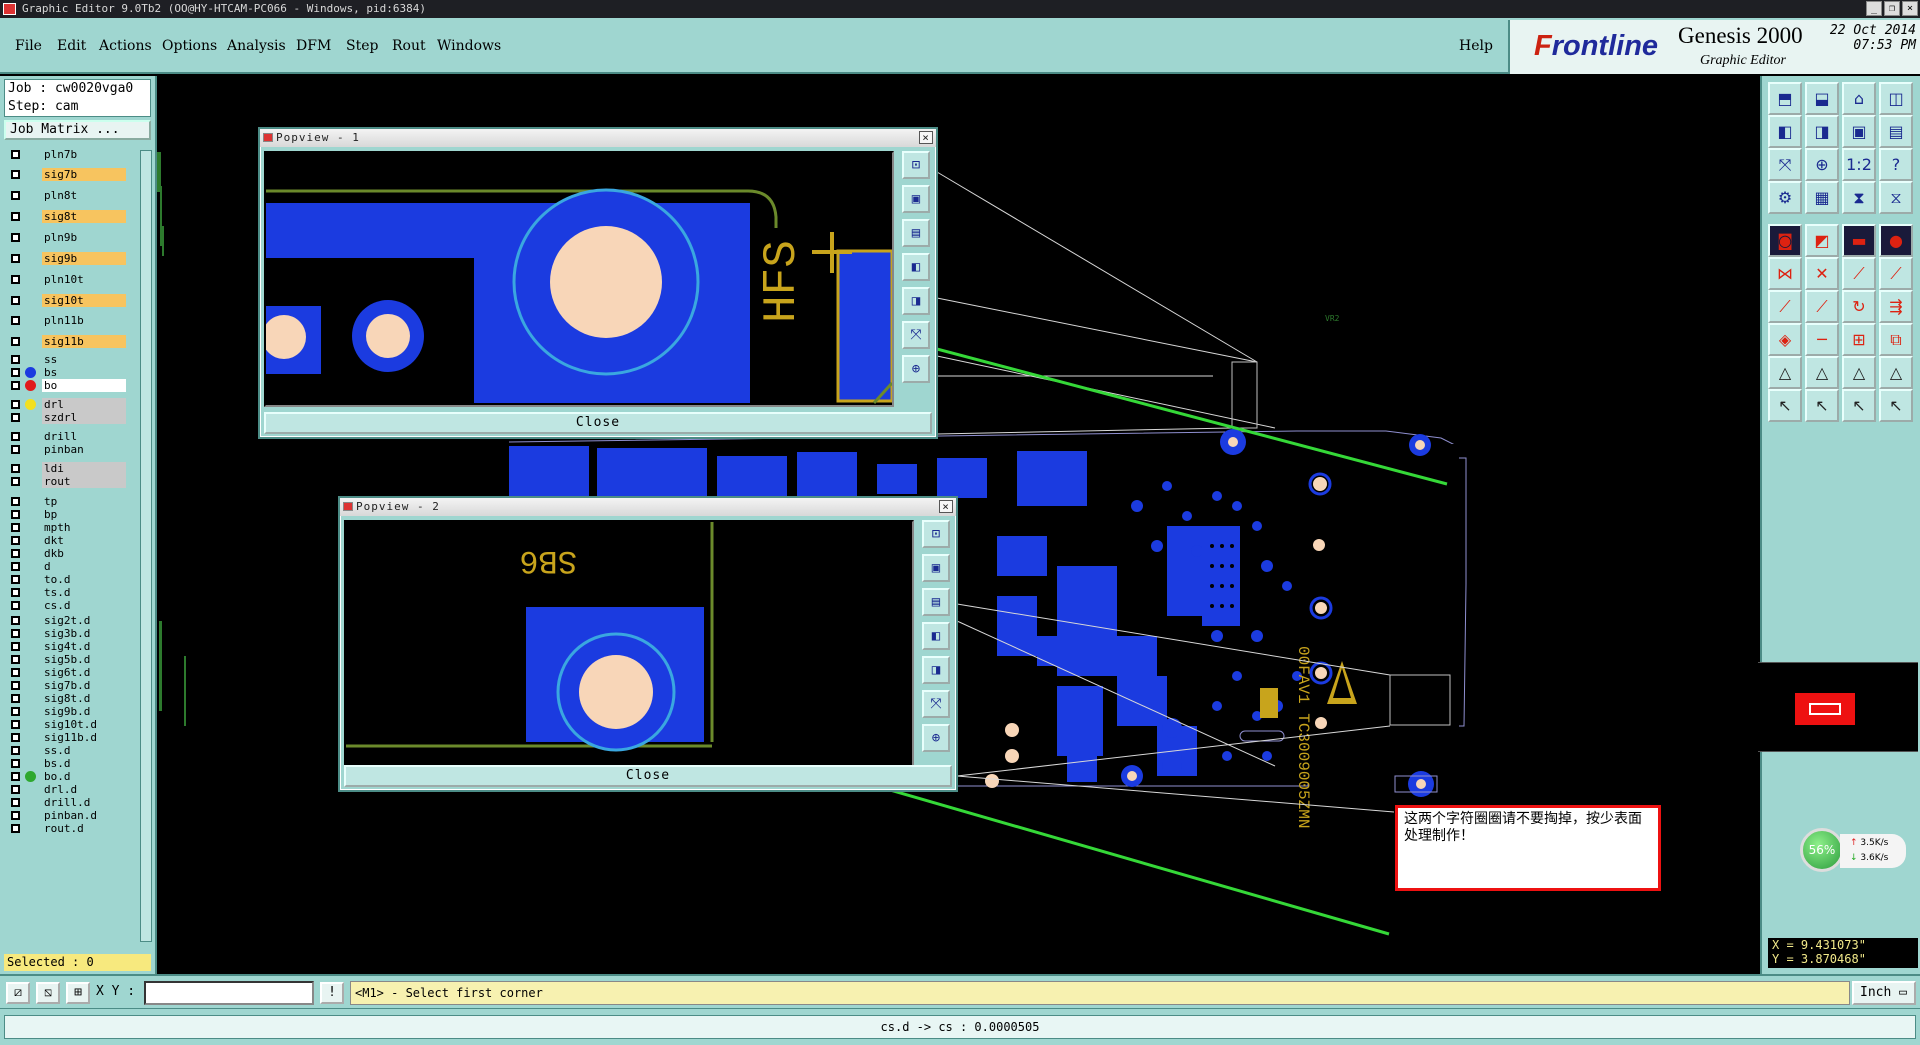 Image resolution: width=1920 pixels, height=1045 pixels. What do you see at coordinates (1822, 273) in the screenshot?
I see `cross-icon: ✕` at bounding box center [1822, 273].